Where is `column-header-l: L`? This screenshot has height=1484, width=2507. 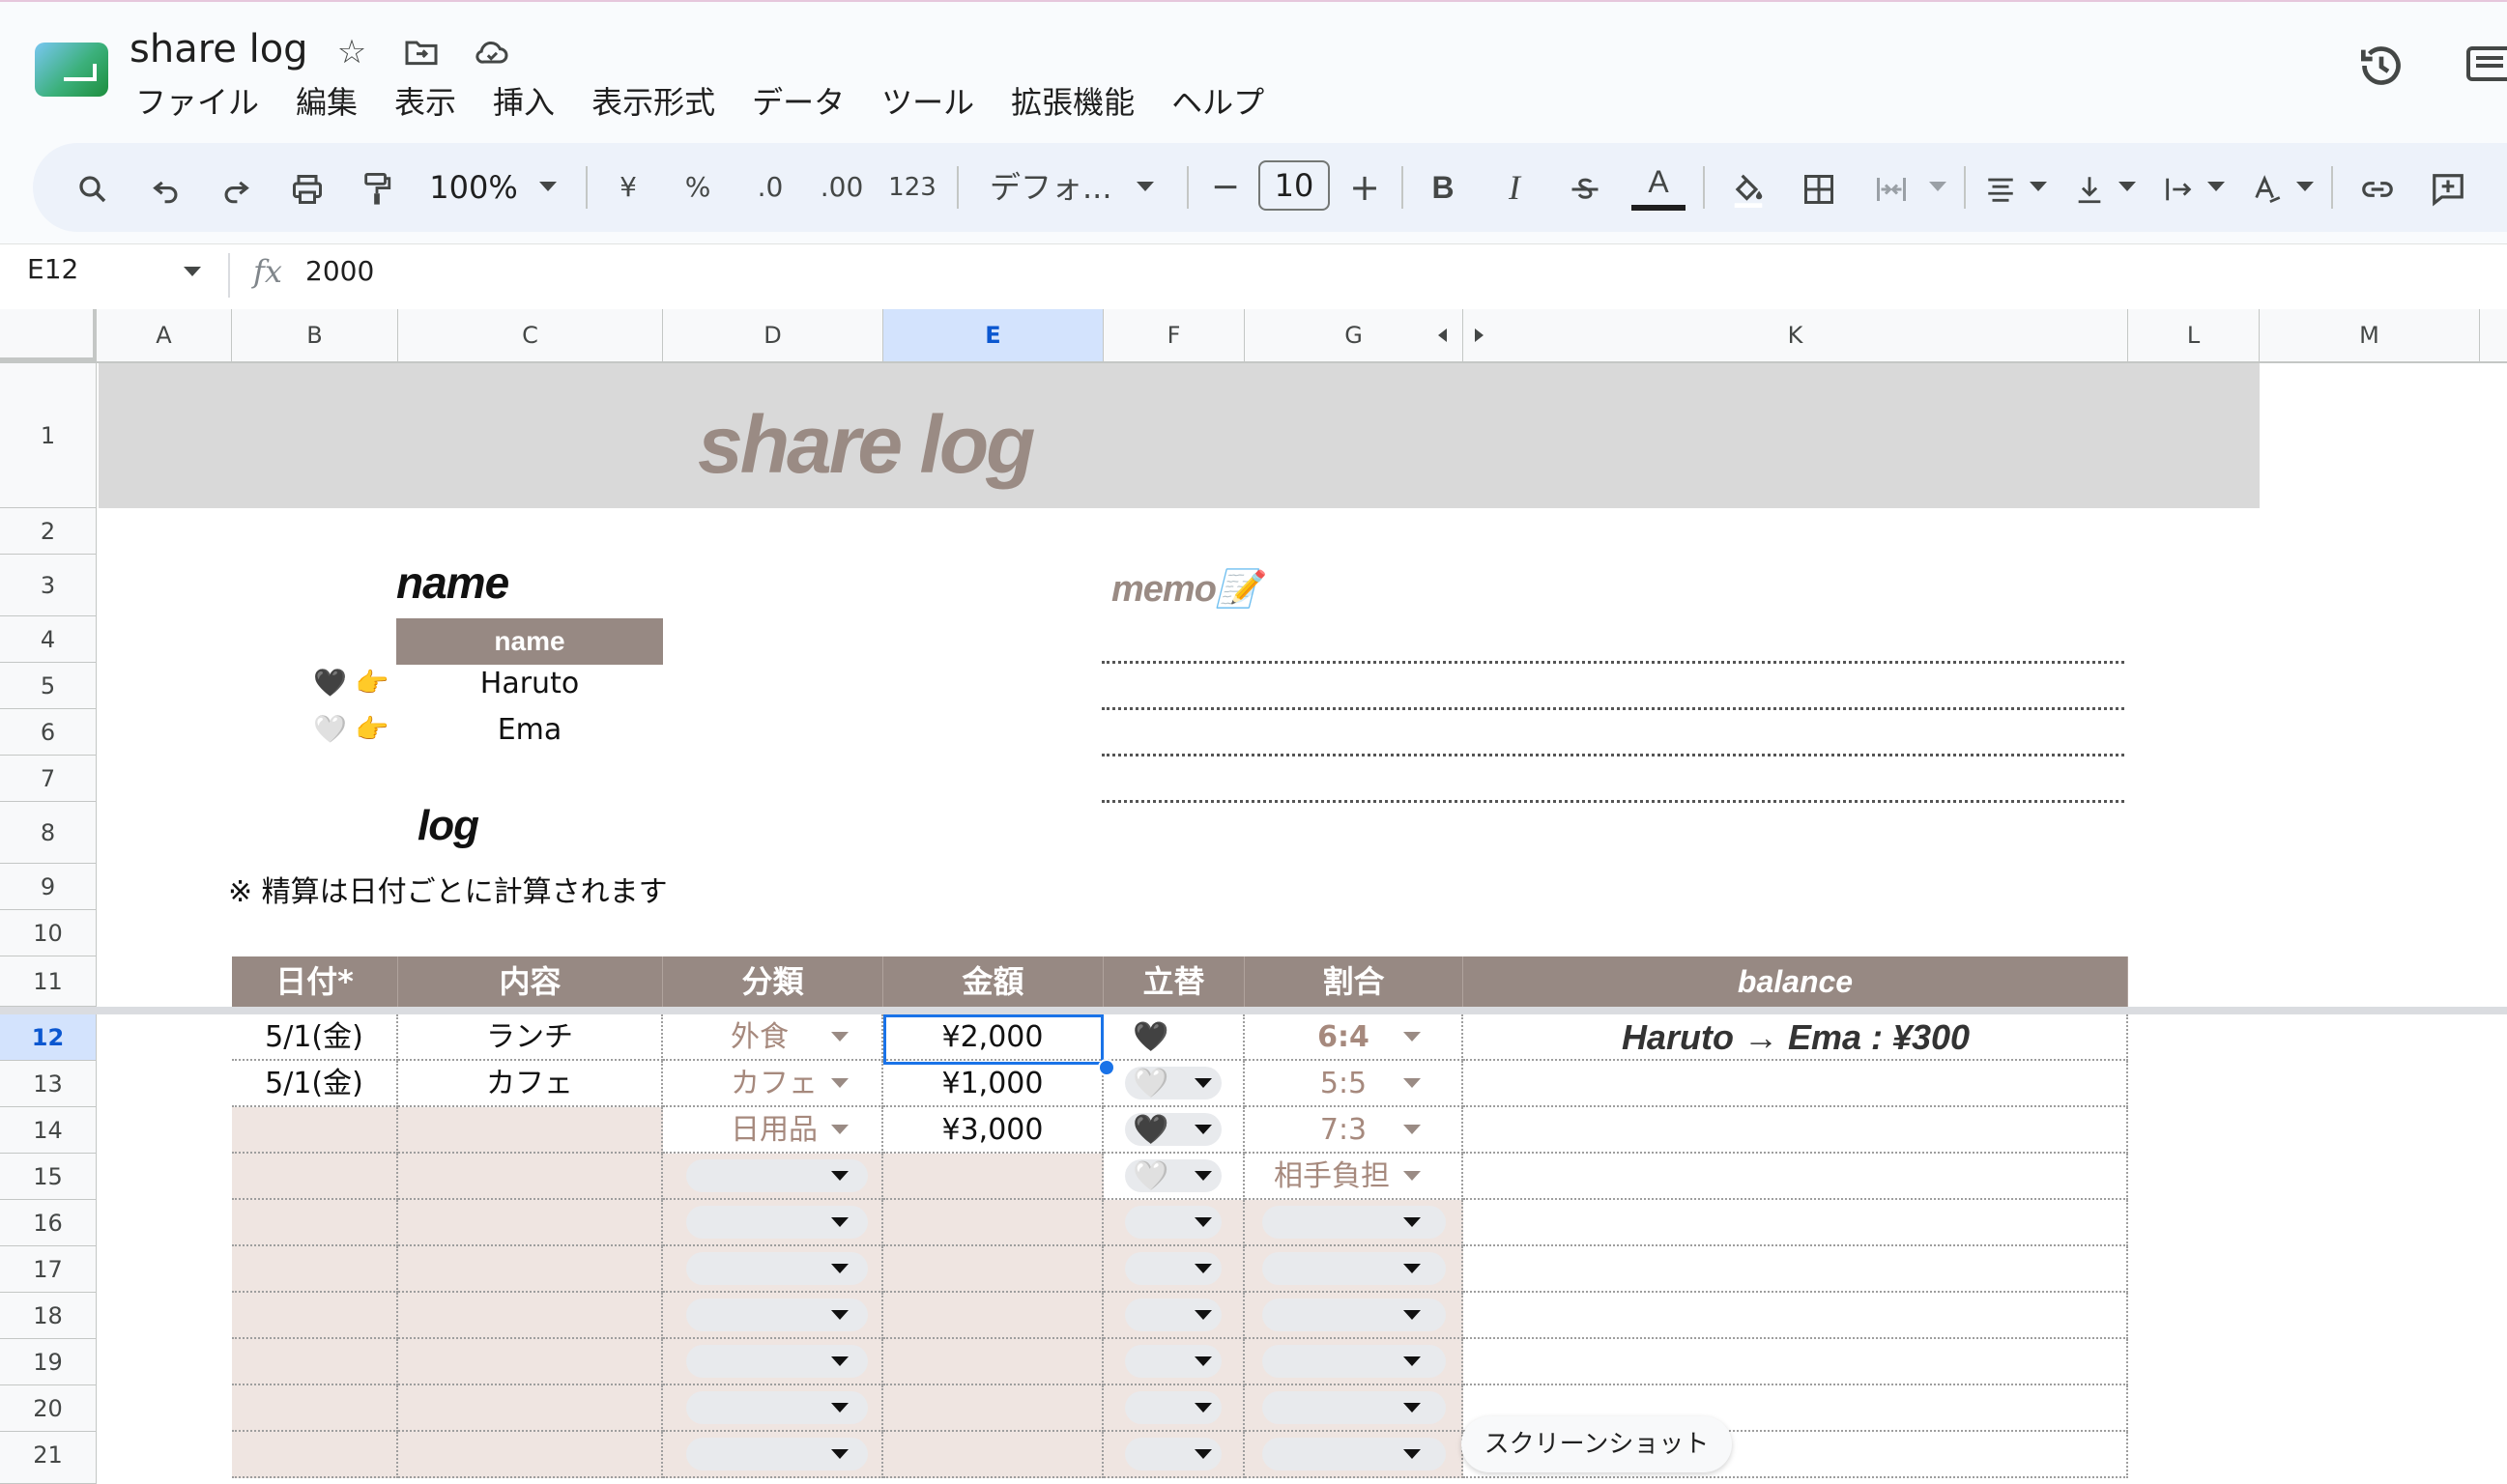 column-header-l: L is located at coordinates (2194, 335).